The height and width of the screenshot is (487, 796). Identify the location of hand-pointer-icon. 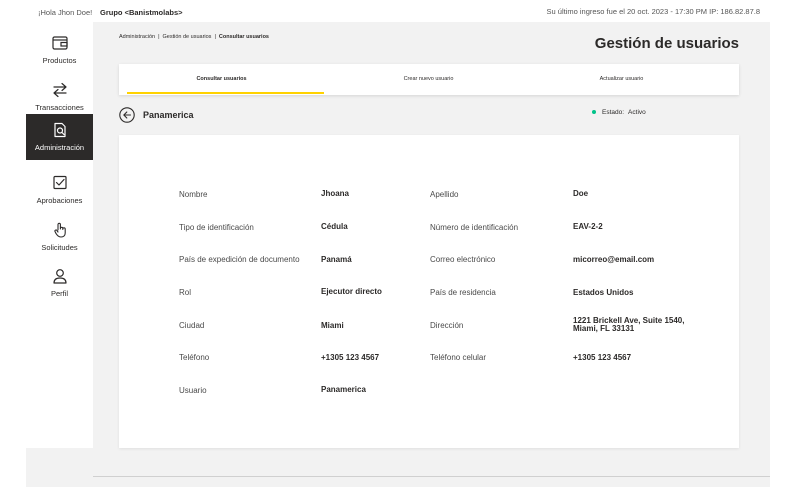
(59, 230).